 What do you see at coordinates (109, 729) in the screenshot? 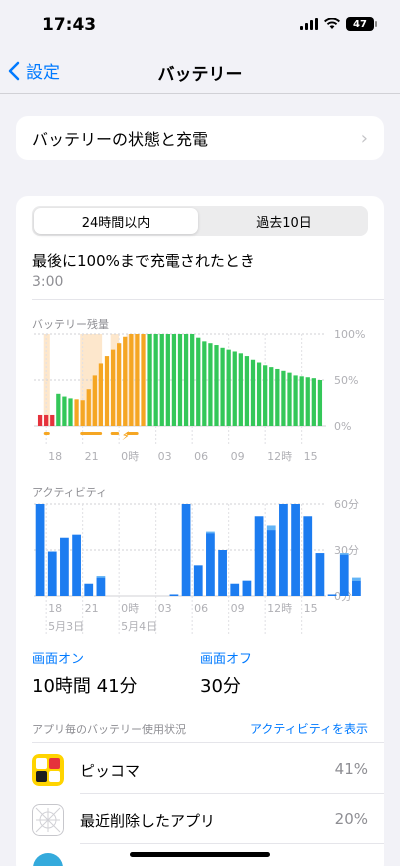
I see `app-usage-header: アプリ毎のバッテリー使用状況` at bounding box center [109, 729].